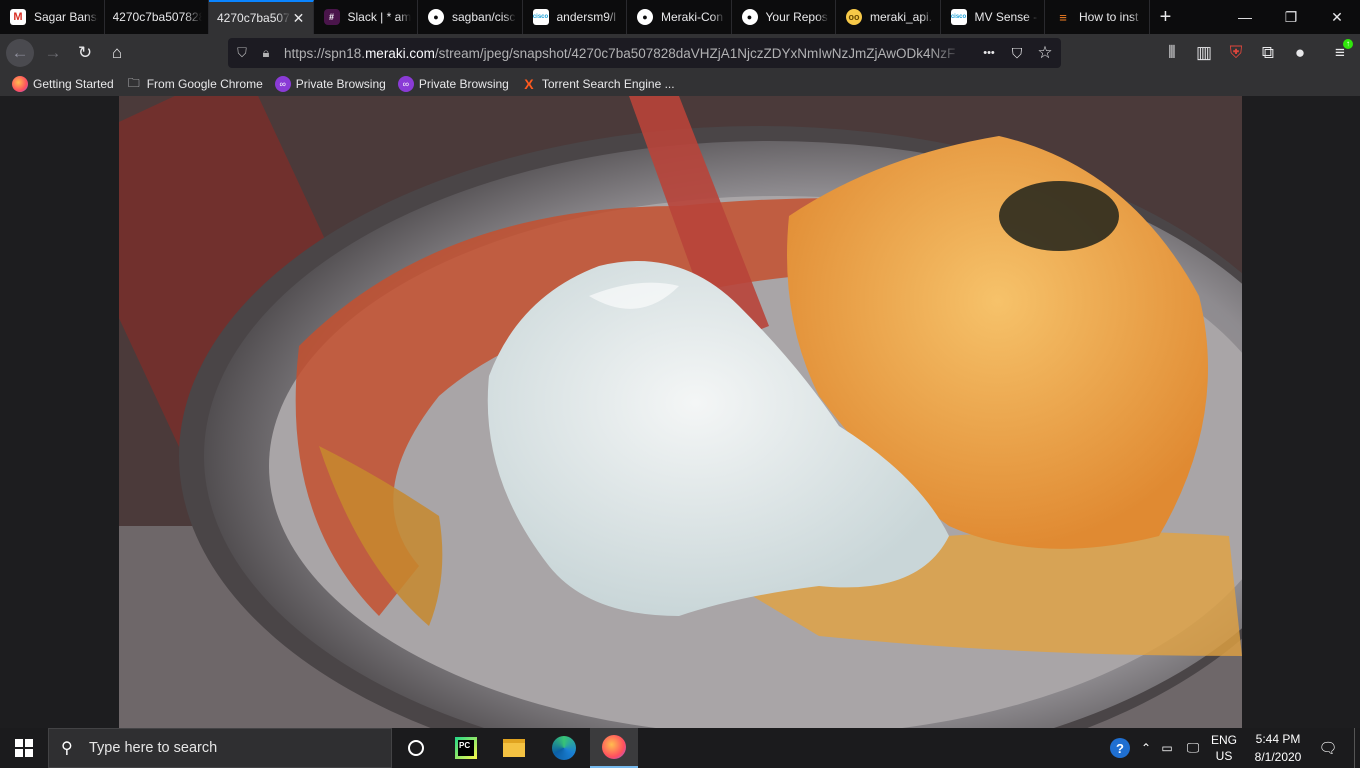 The height and width of the screenshot is (768, 1360). Describe the element at coordinates (379, 17) in the screenshot. I see `tab-label: Slack | * am` at that location.